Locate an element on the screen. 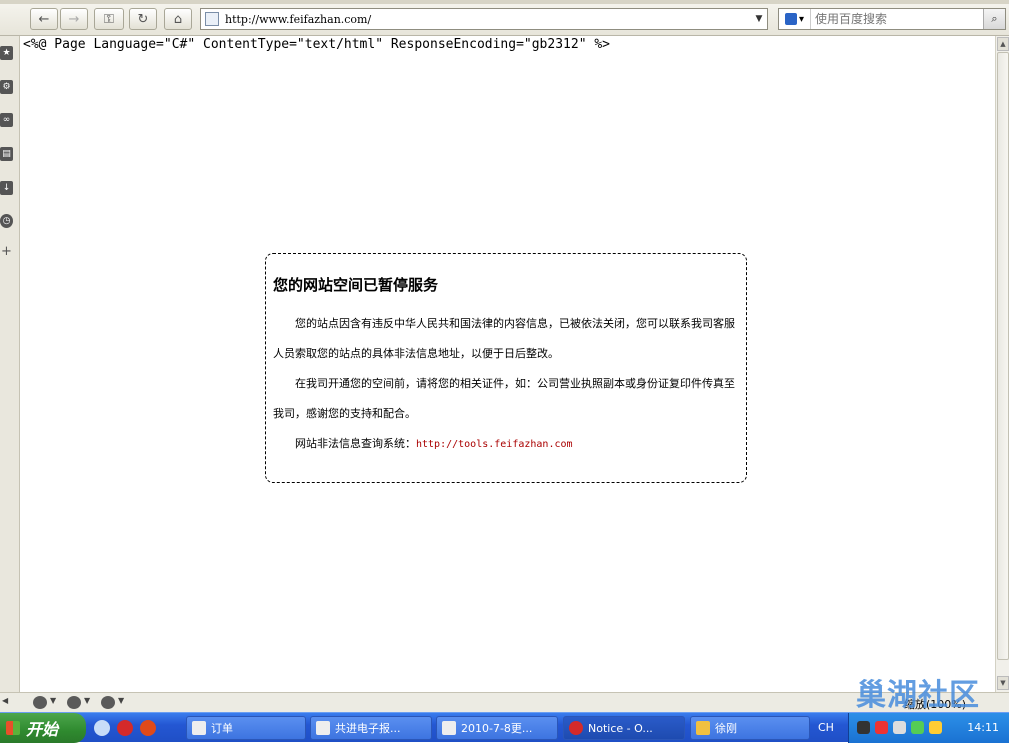 The height and width of the screenshot is (743, 1009). weibo-icon is located at coordinates (148, 728).